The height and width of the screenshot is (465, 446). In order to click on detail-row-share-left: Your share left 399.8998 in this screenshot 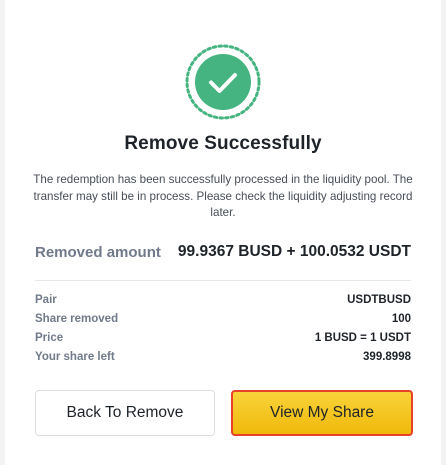, I will do `click(223, 360)`.